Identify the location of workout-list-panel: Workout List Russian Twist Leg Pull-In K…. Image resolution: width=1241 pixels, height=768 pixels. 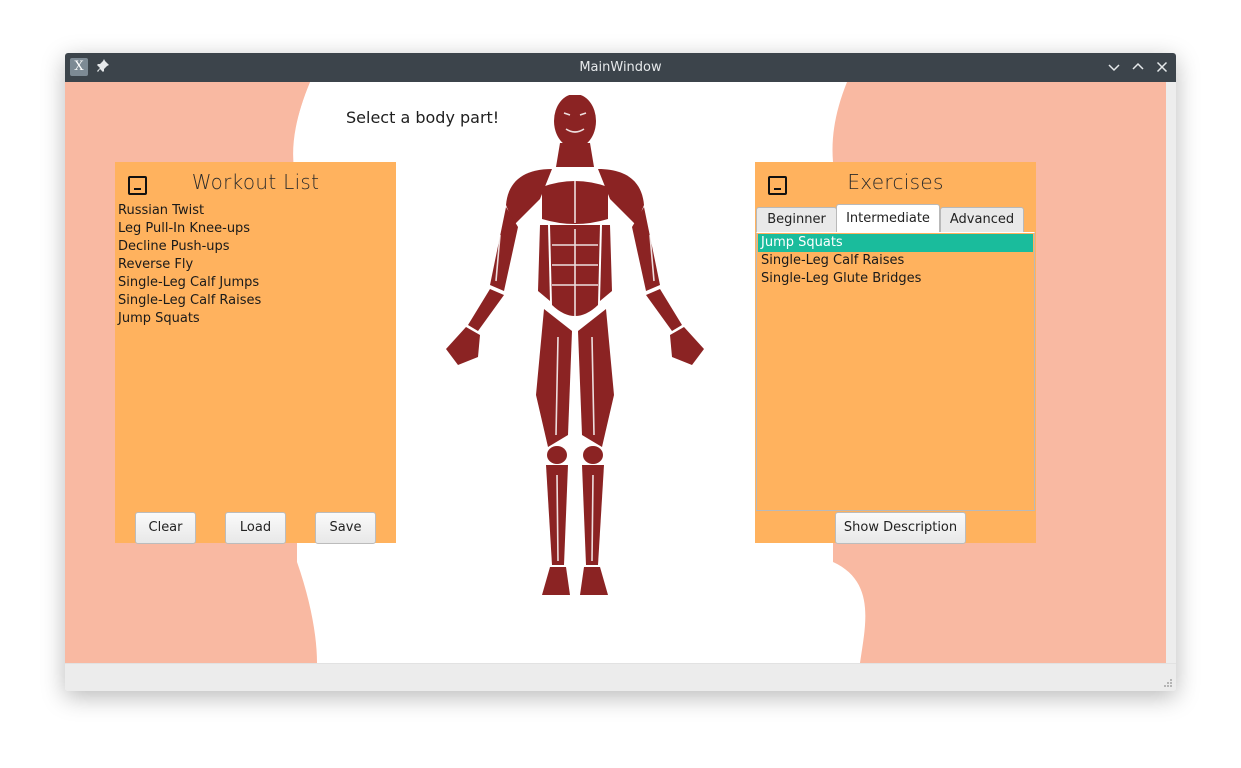
(255, 353).